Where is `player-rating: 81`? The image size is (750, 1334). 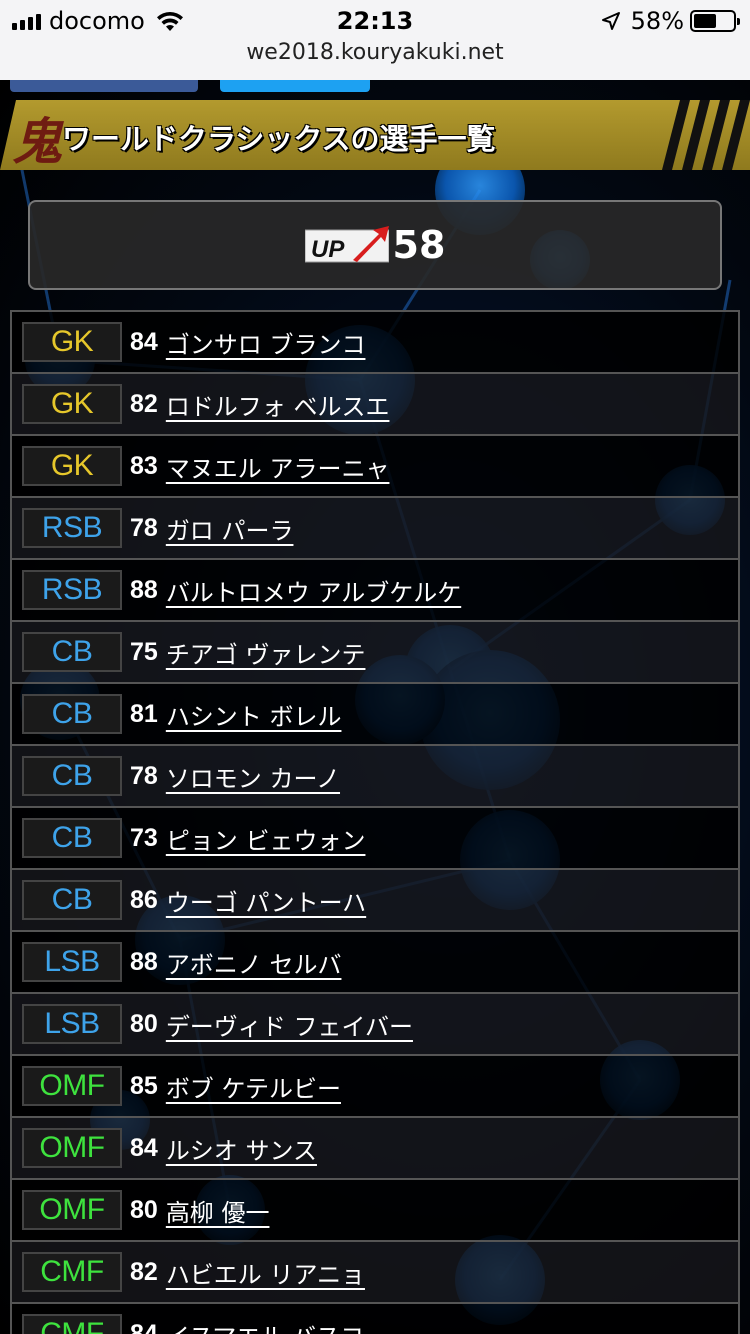 player-rating: 81 is located at coordinates (144, 713).